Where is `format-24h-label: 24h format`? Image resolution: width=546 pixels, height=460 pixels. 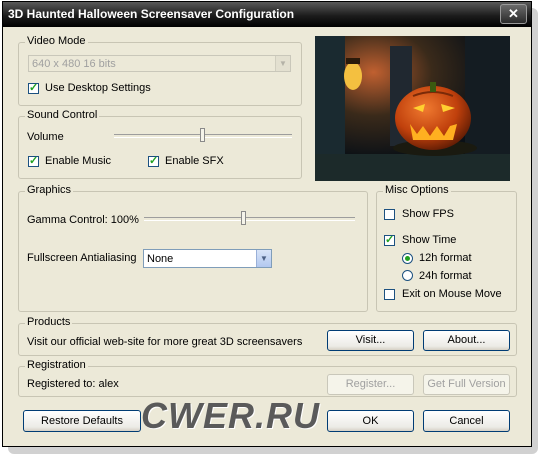
format-24h-label: 24h format is located at coordinates (445, 276).